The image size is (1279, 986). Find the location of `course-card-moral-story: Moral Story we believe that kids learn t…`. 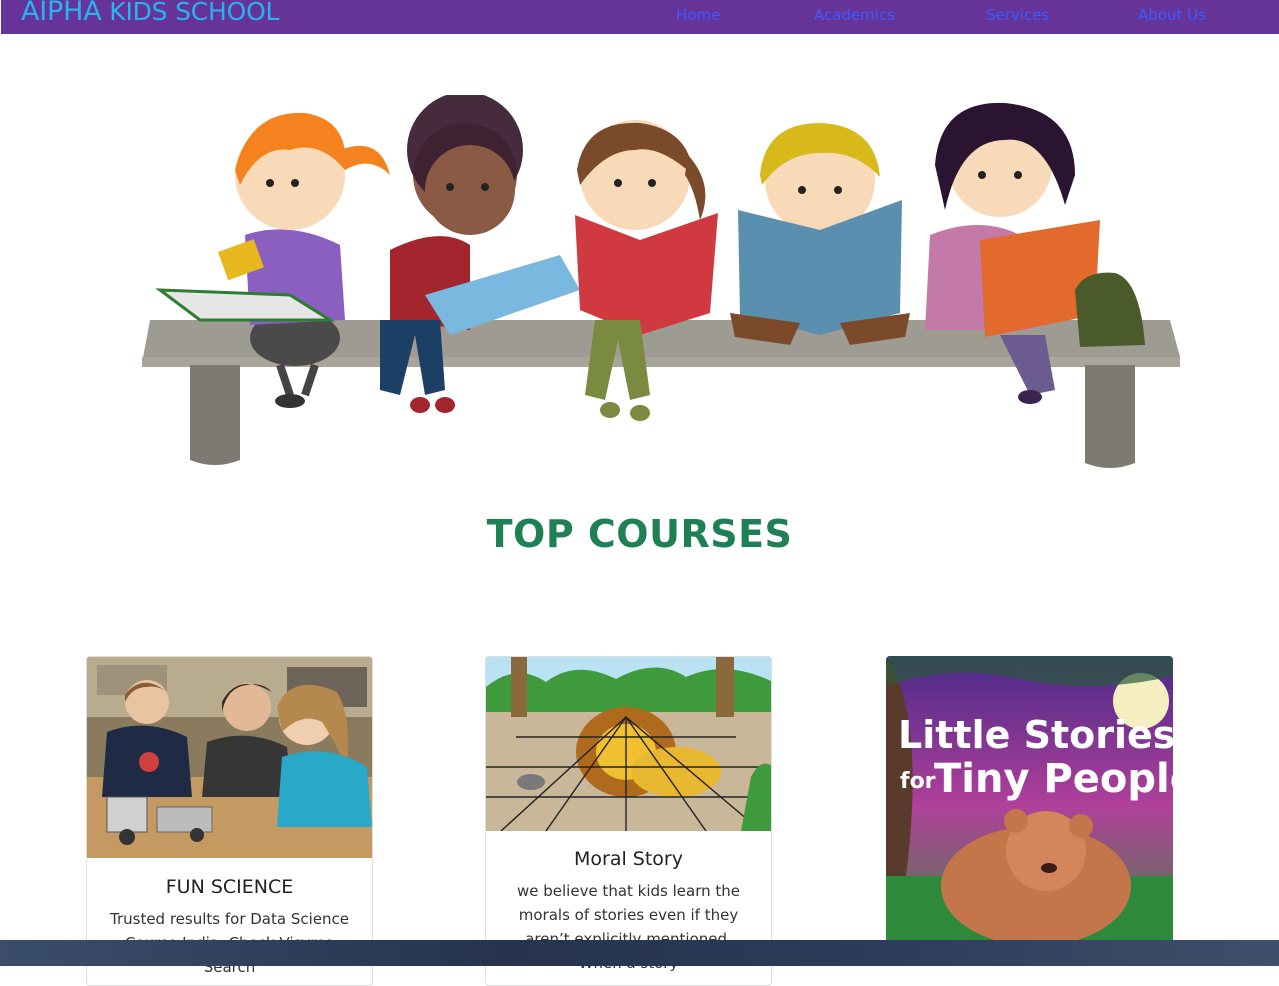

course-card-moral-story: Moral Story we believe that kids learn t… is located at coordinates (628, 821).